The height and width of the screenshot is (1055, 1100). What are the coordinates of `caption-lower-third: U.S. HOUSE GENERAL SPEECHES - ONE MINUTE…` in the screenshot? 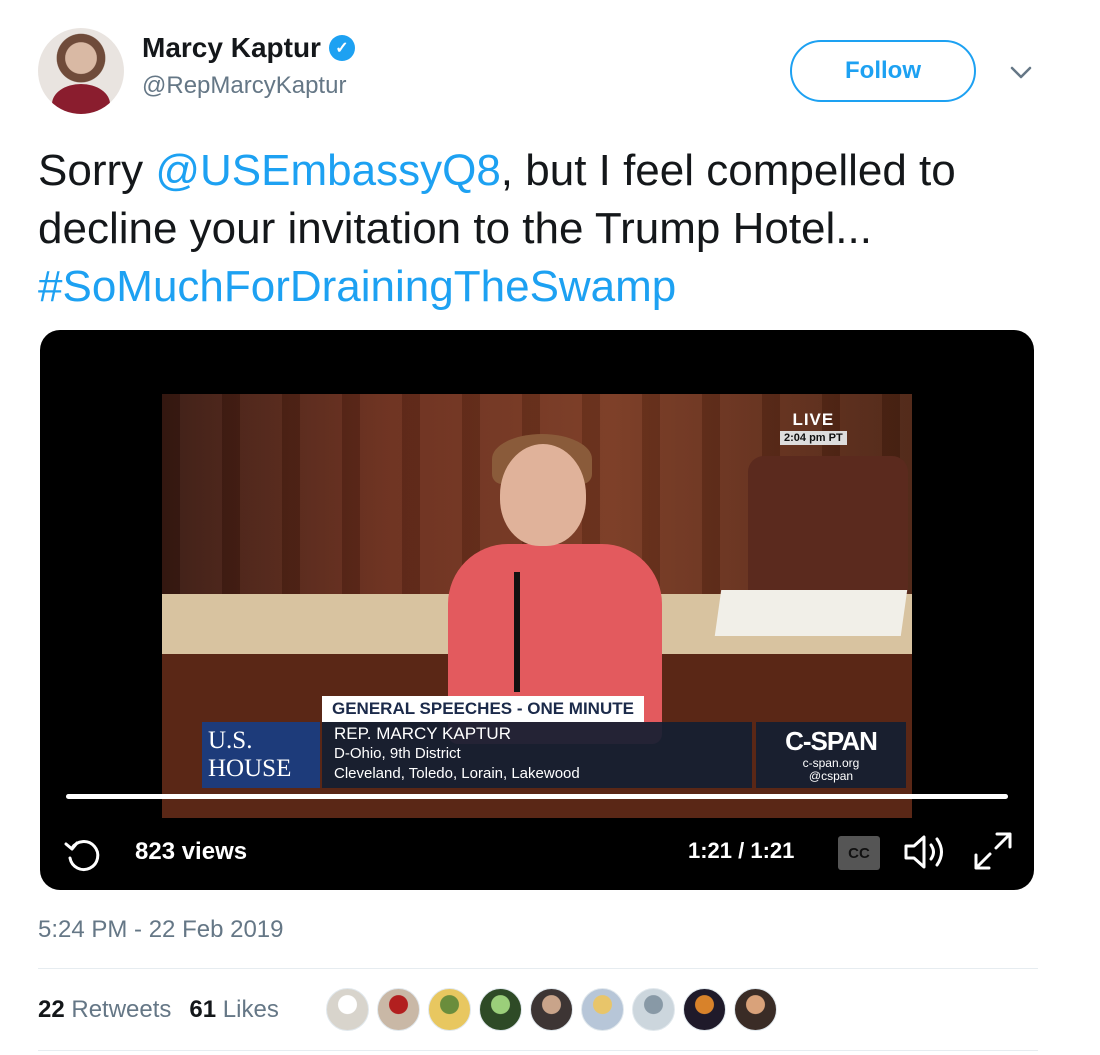 It's located at (554, 742).